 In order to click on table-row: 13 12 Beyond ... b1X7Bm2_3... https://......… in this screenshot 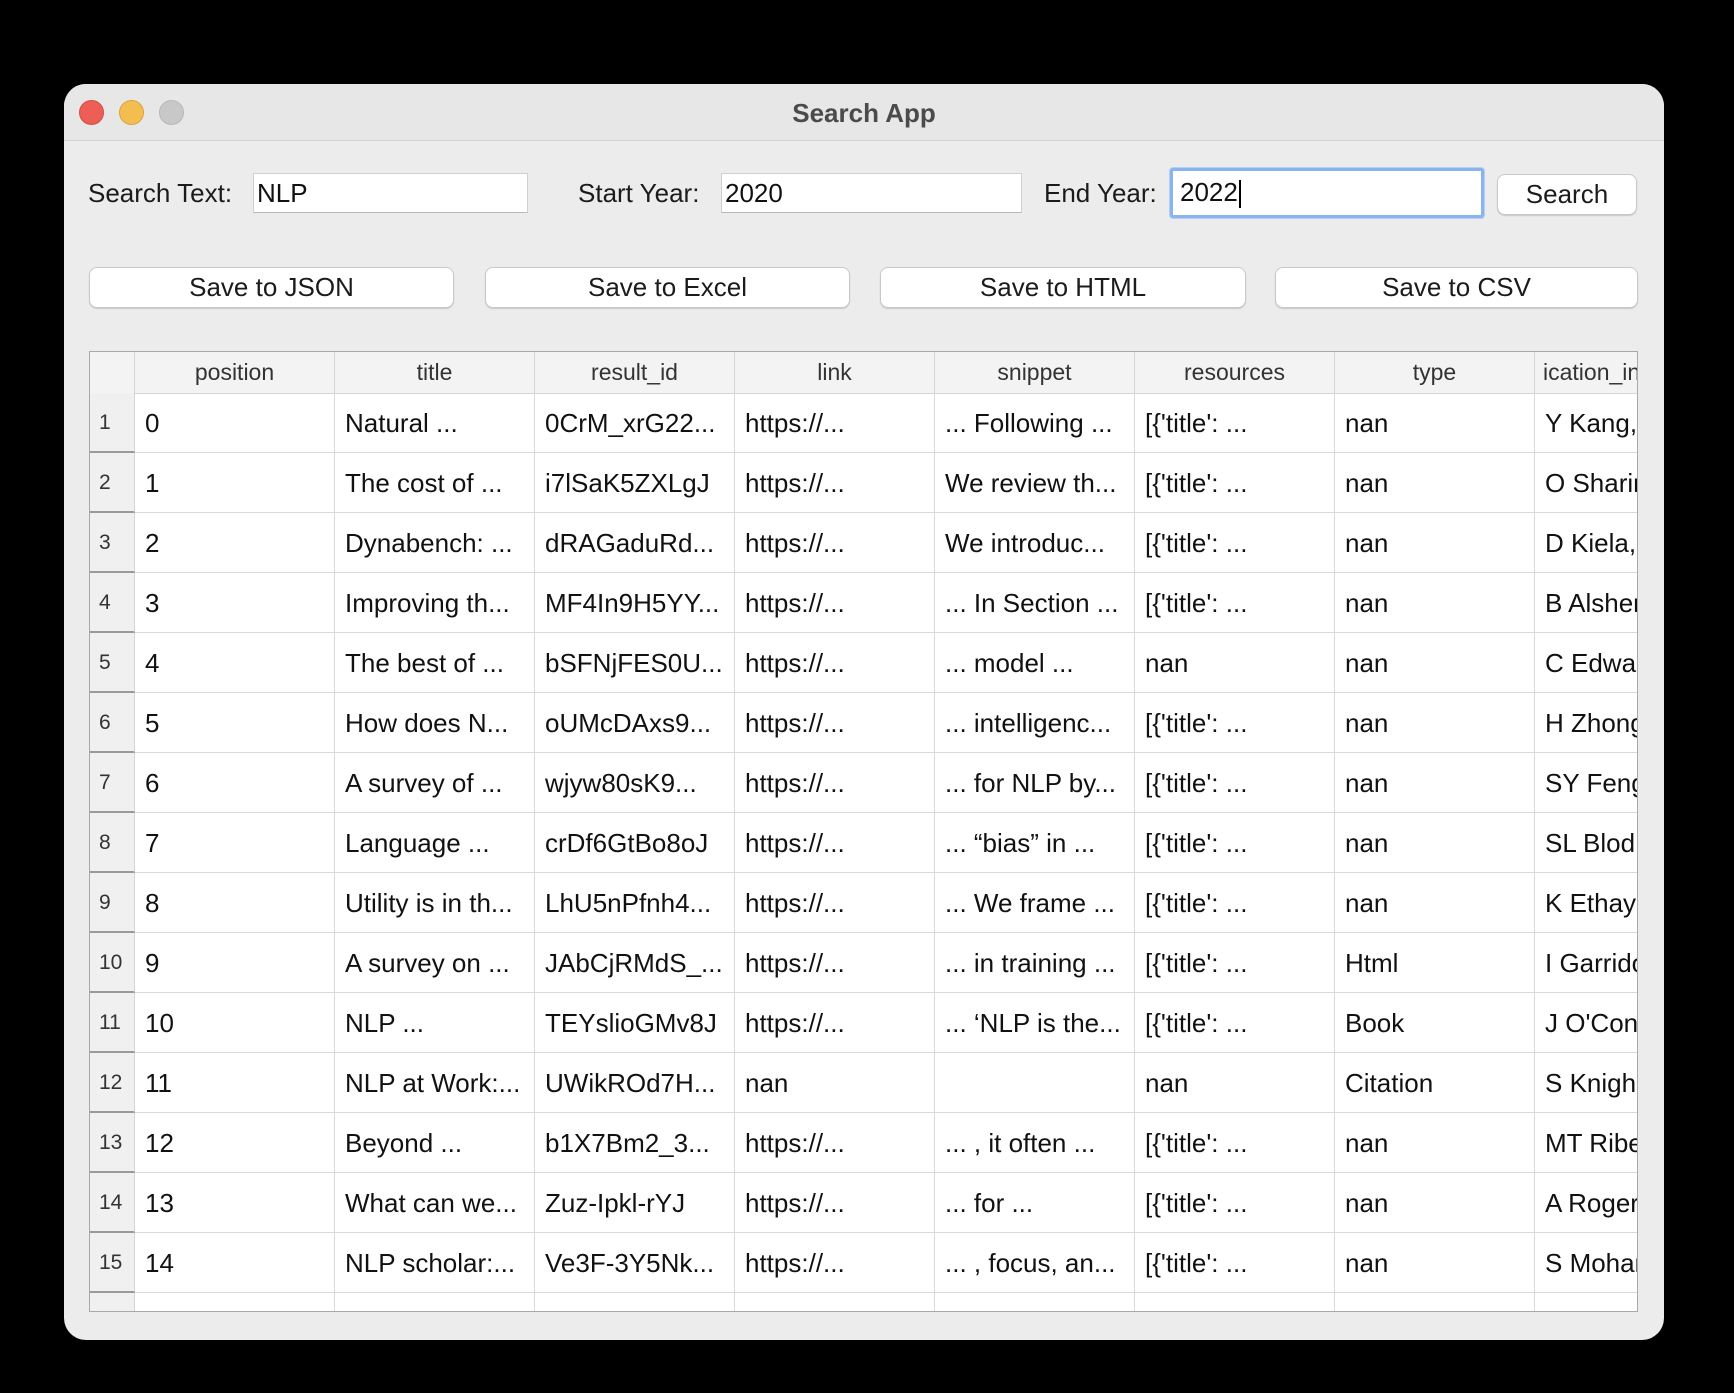, I will do `click(863, 1143)`.